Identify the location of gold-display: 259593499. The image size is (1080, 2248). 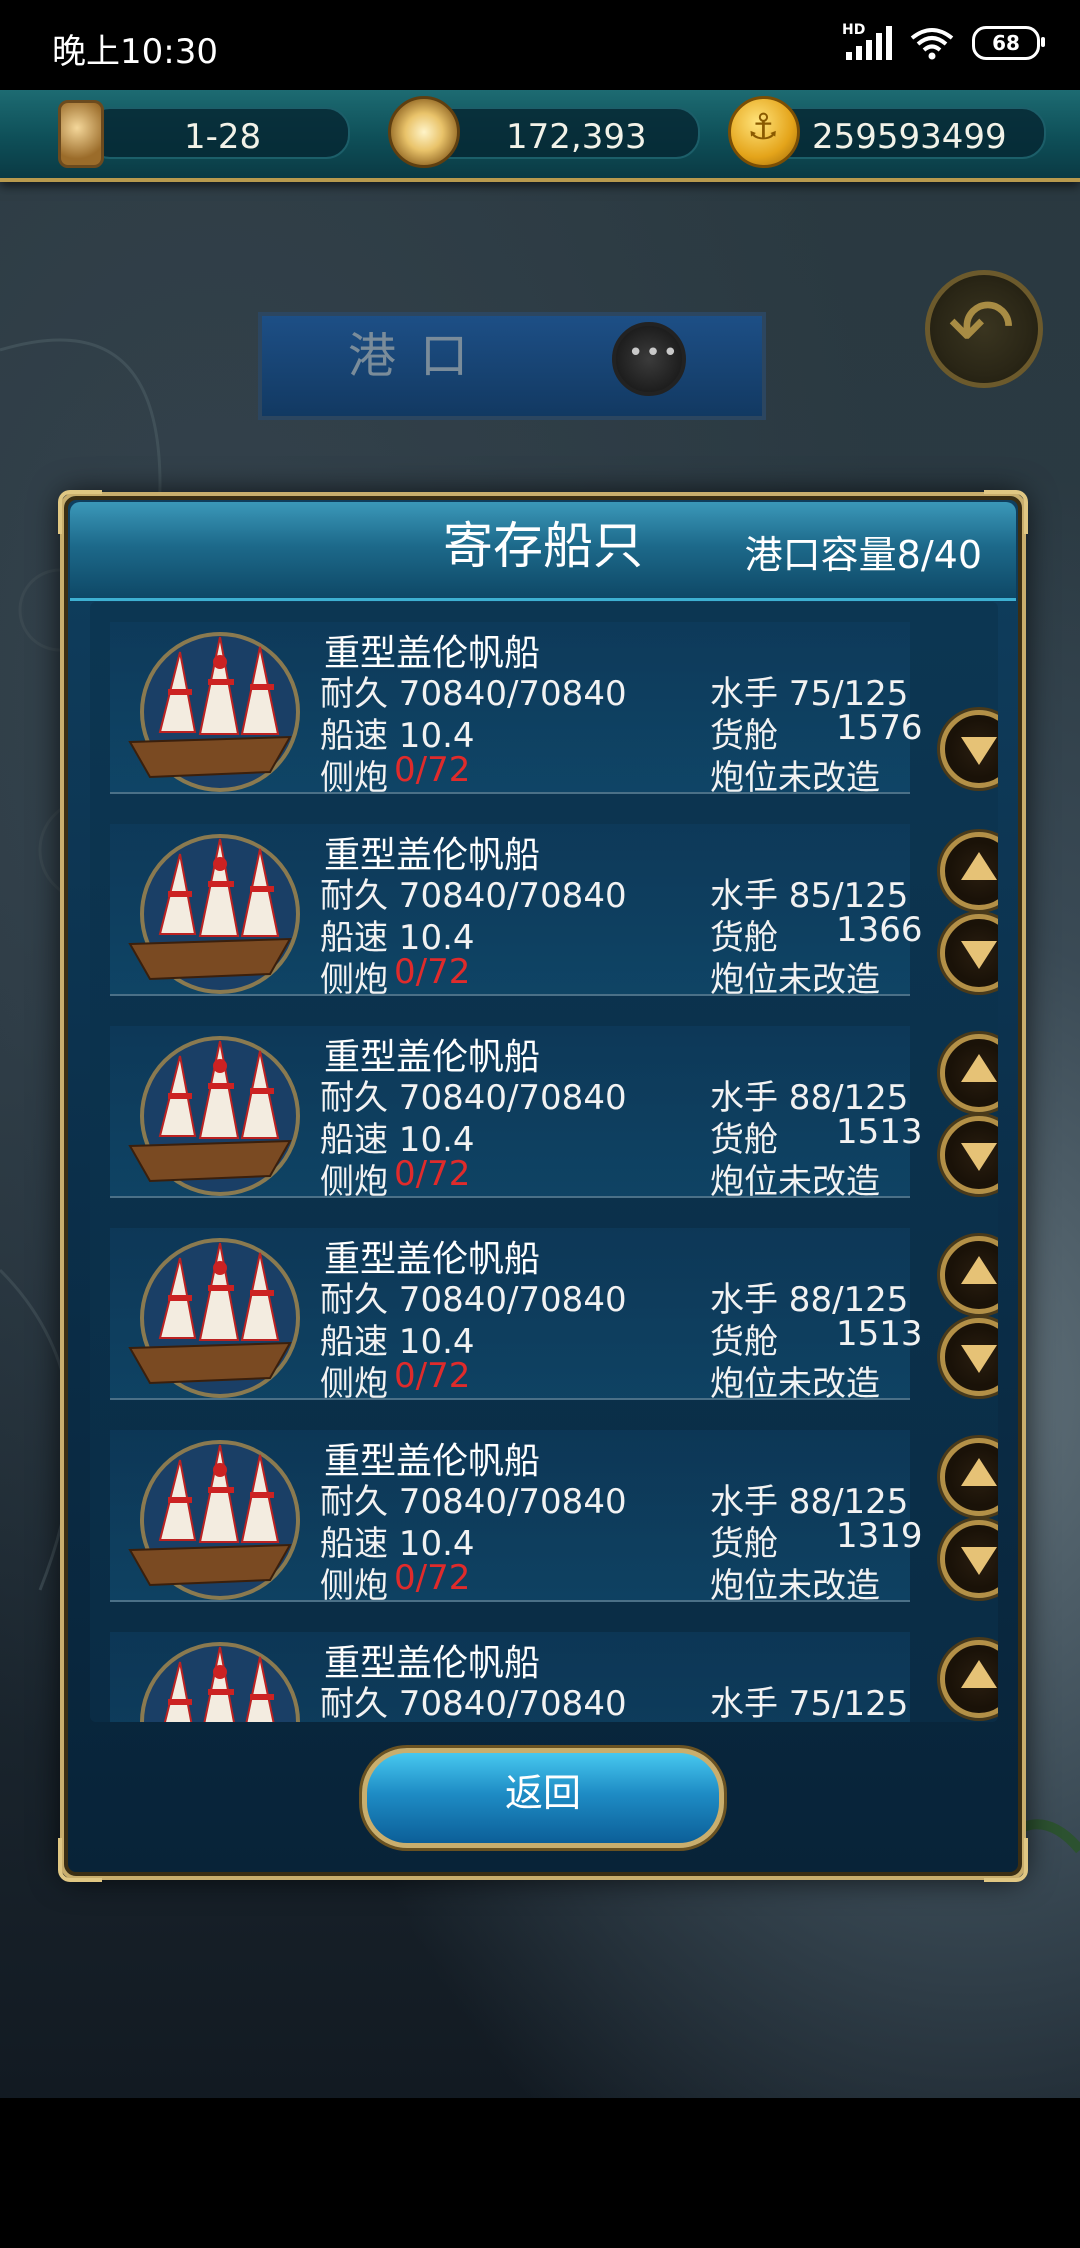
(903, 133).